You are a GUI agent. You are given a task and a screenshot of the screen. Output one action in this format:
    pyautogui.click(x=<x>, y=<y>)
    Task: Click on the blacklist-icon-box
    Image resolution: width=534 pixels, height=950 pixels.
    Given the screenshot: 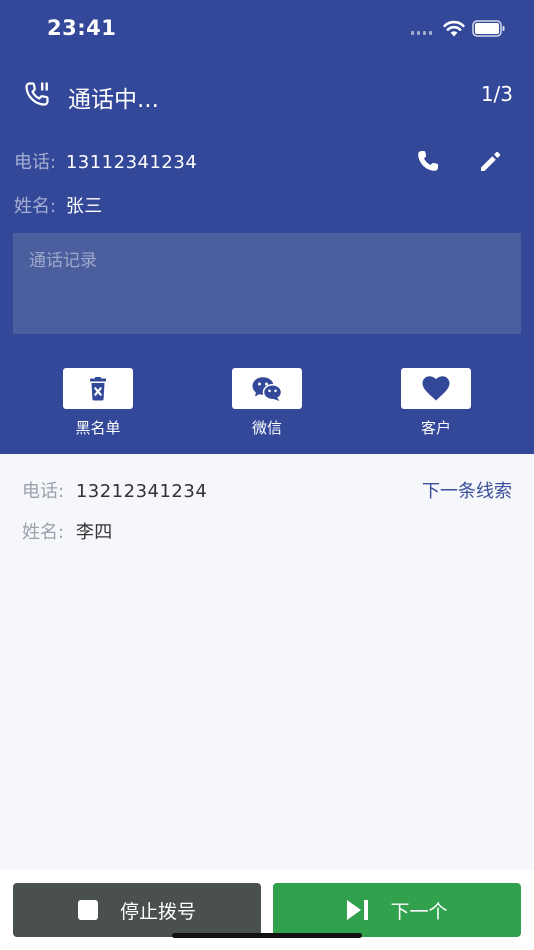 What is the action you would take?
    pyautogui.click(x=98, y=388)
    